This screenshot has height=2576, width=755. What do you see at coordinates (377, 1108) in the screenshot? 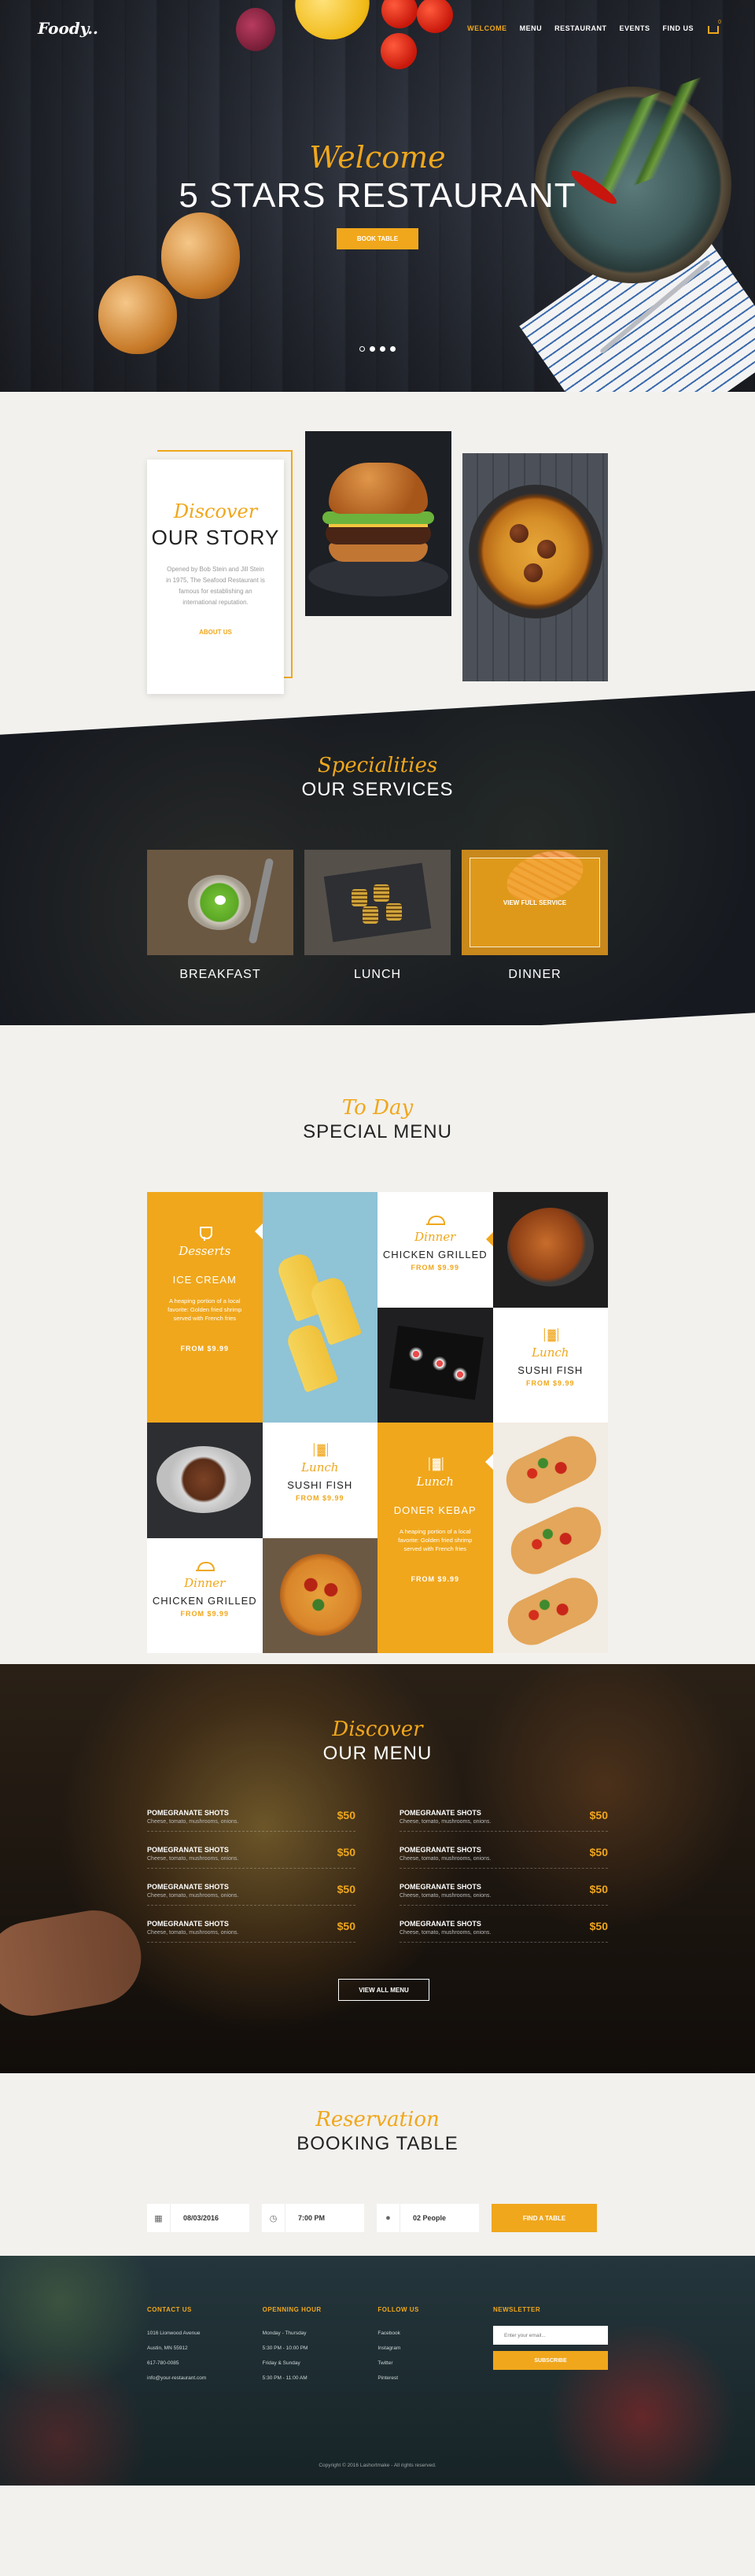
I see `special-script: To Day` at bounding box center [377, 1108].